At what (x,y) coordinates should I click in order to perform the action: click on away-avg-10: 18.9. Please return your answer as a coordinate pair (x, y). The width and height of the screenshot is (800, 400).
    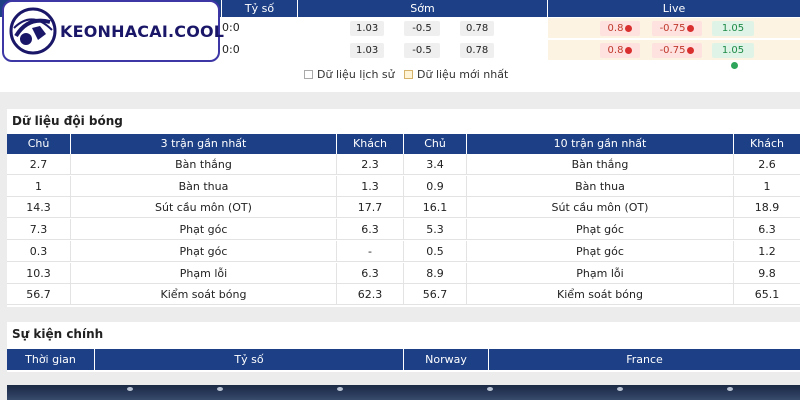
    Looking at the image, I should click on (767, 208).